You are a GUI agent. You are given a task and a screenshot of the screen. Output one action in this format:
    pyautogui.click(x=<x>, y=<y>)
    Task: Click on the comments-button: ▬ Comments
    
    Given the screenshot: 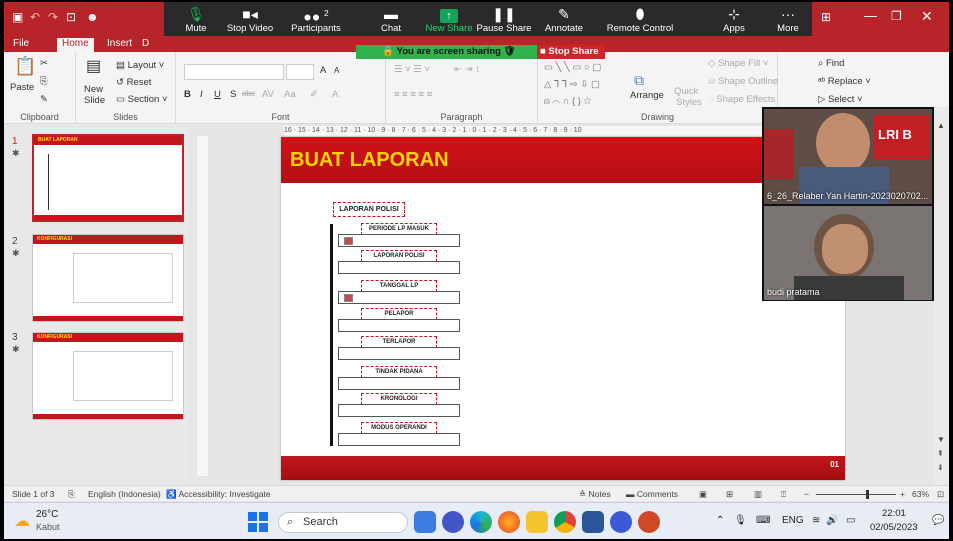 What is the action you would take?
    pyautogui.click(x=652, y=494)
    